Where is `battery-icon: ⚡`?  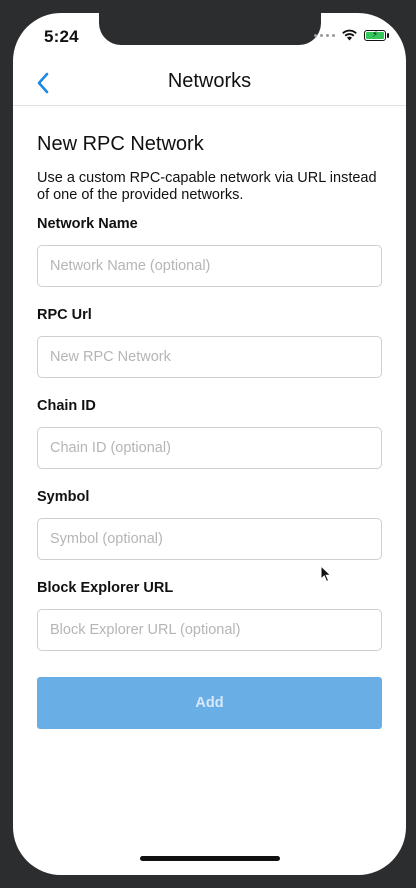 battery-icon: ⚡ is located at coordinates (376, 35).